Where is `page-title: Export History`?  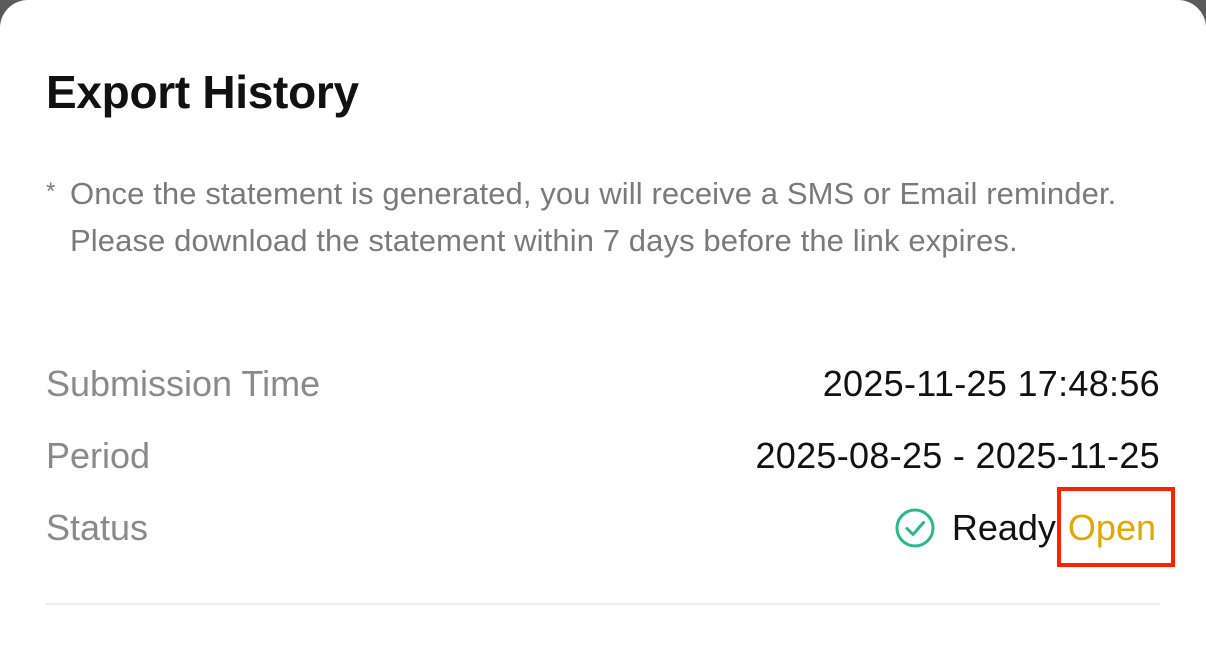 page-title: Export History is located at coordinates (202, 92).